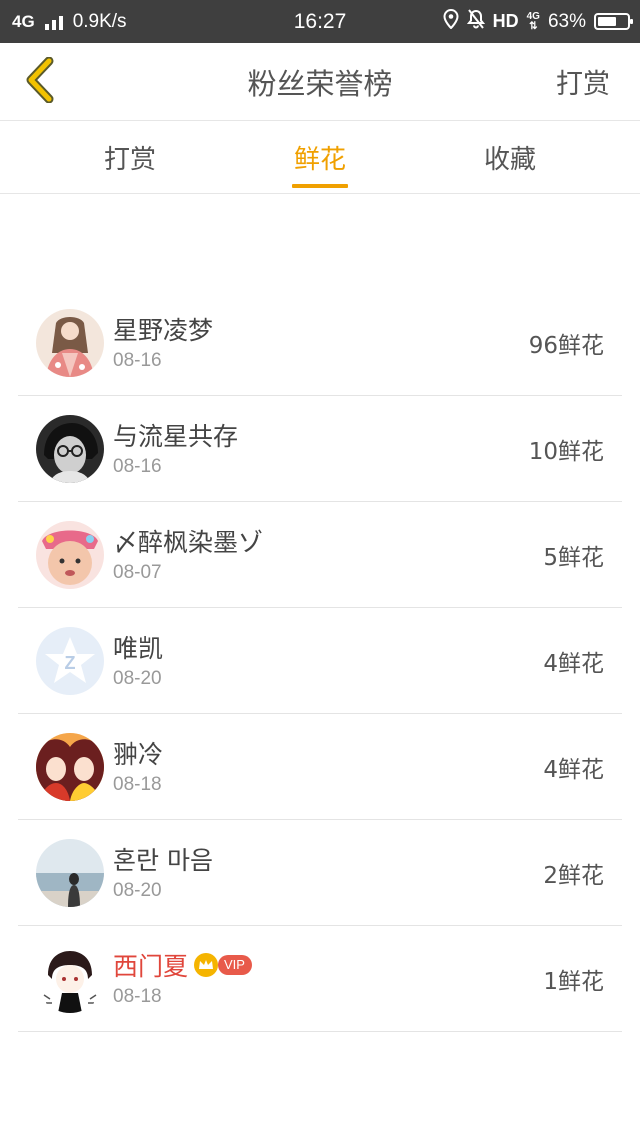 The image size is (640, 1138). I want to click on svg-text: Z, so click(70, 663).